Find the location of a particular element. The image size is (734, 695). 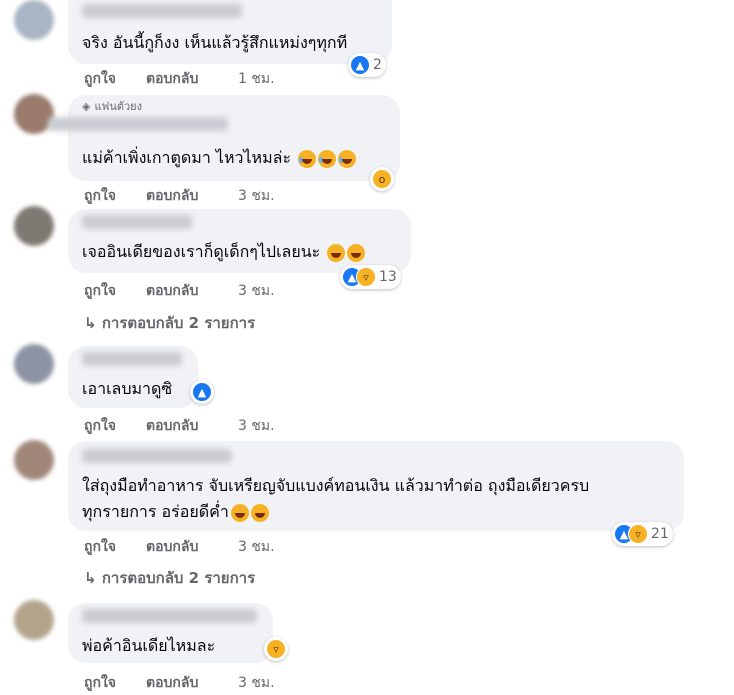

comment-bubble: พ่อค้าอินเดียไหมละ is located at coordinates (170, 633).